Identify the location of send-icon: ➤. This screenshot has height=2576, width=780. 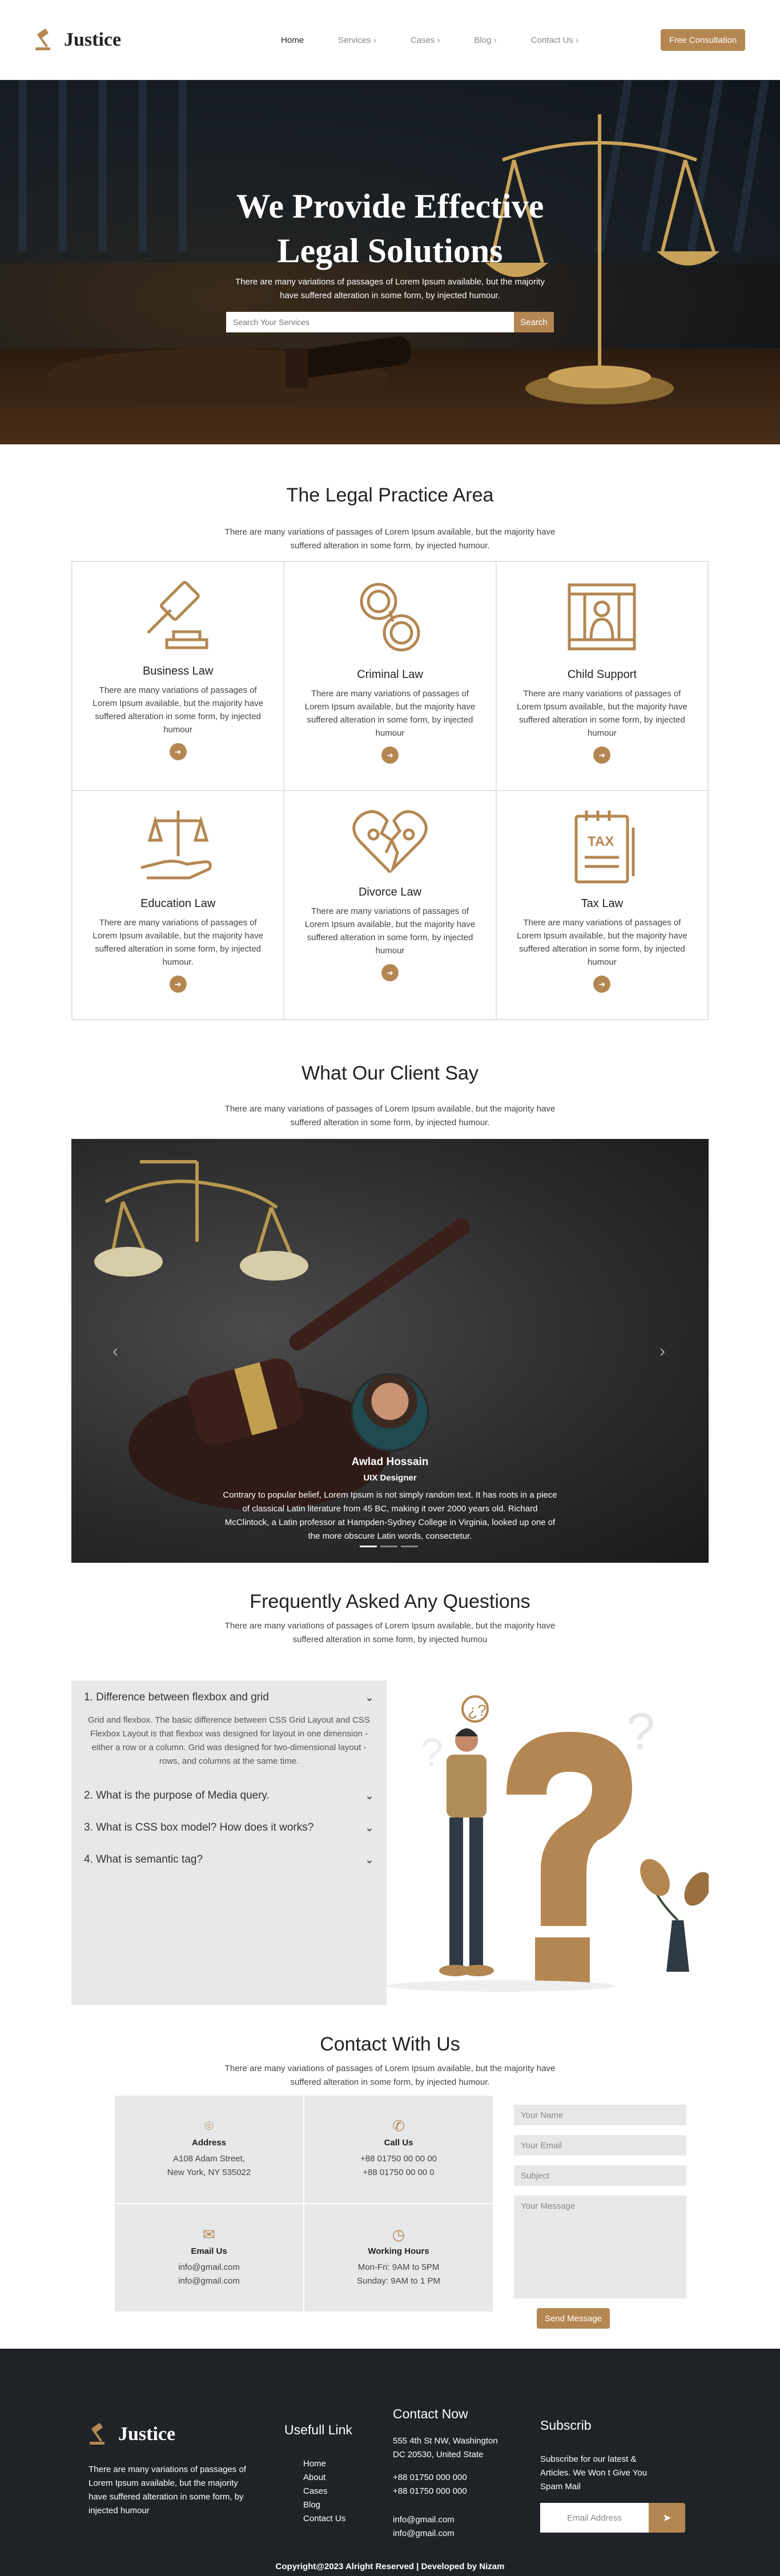
(667, 2518).